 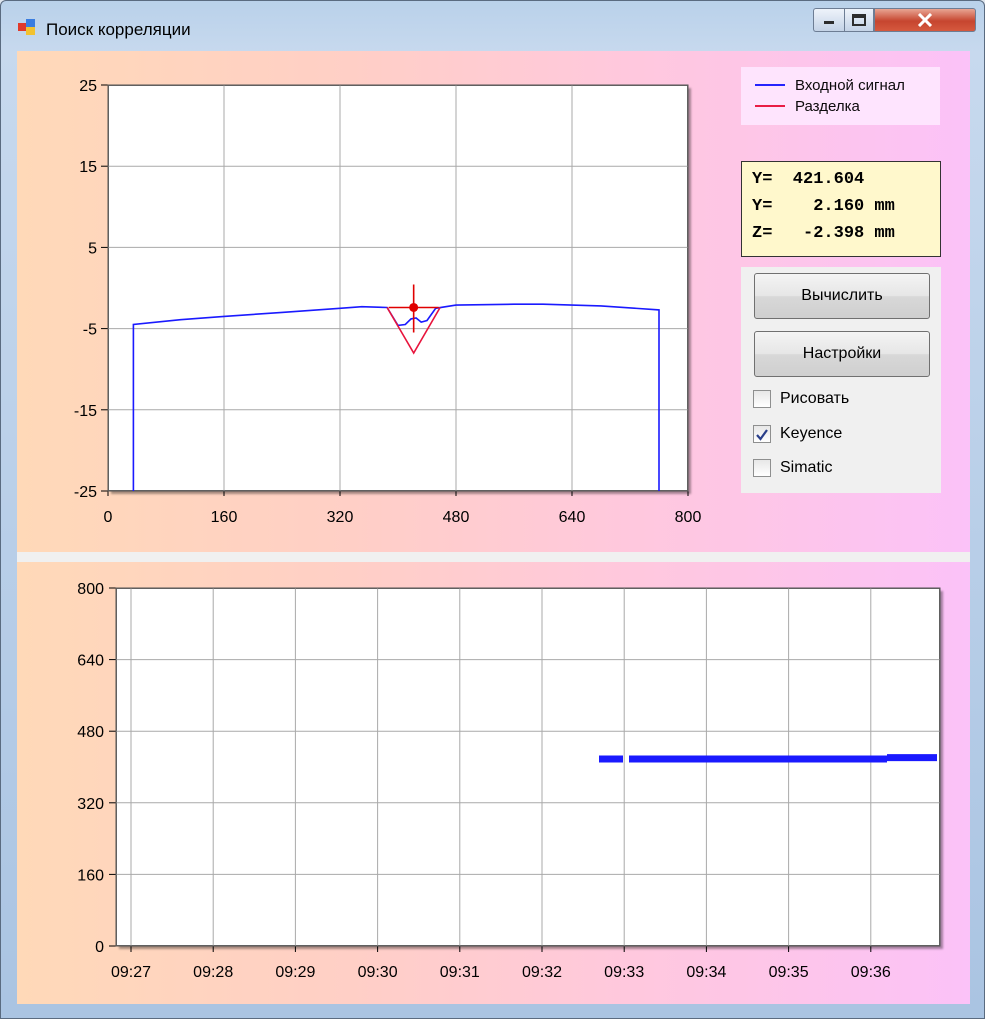 I want to click on legend-swatch-signal, so click(x=770, y=85).